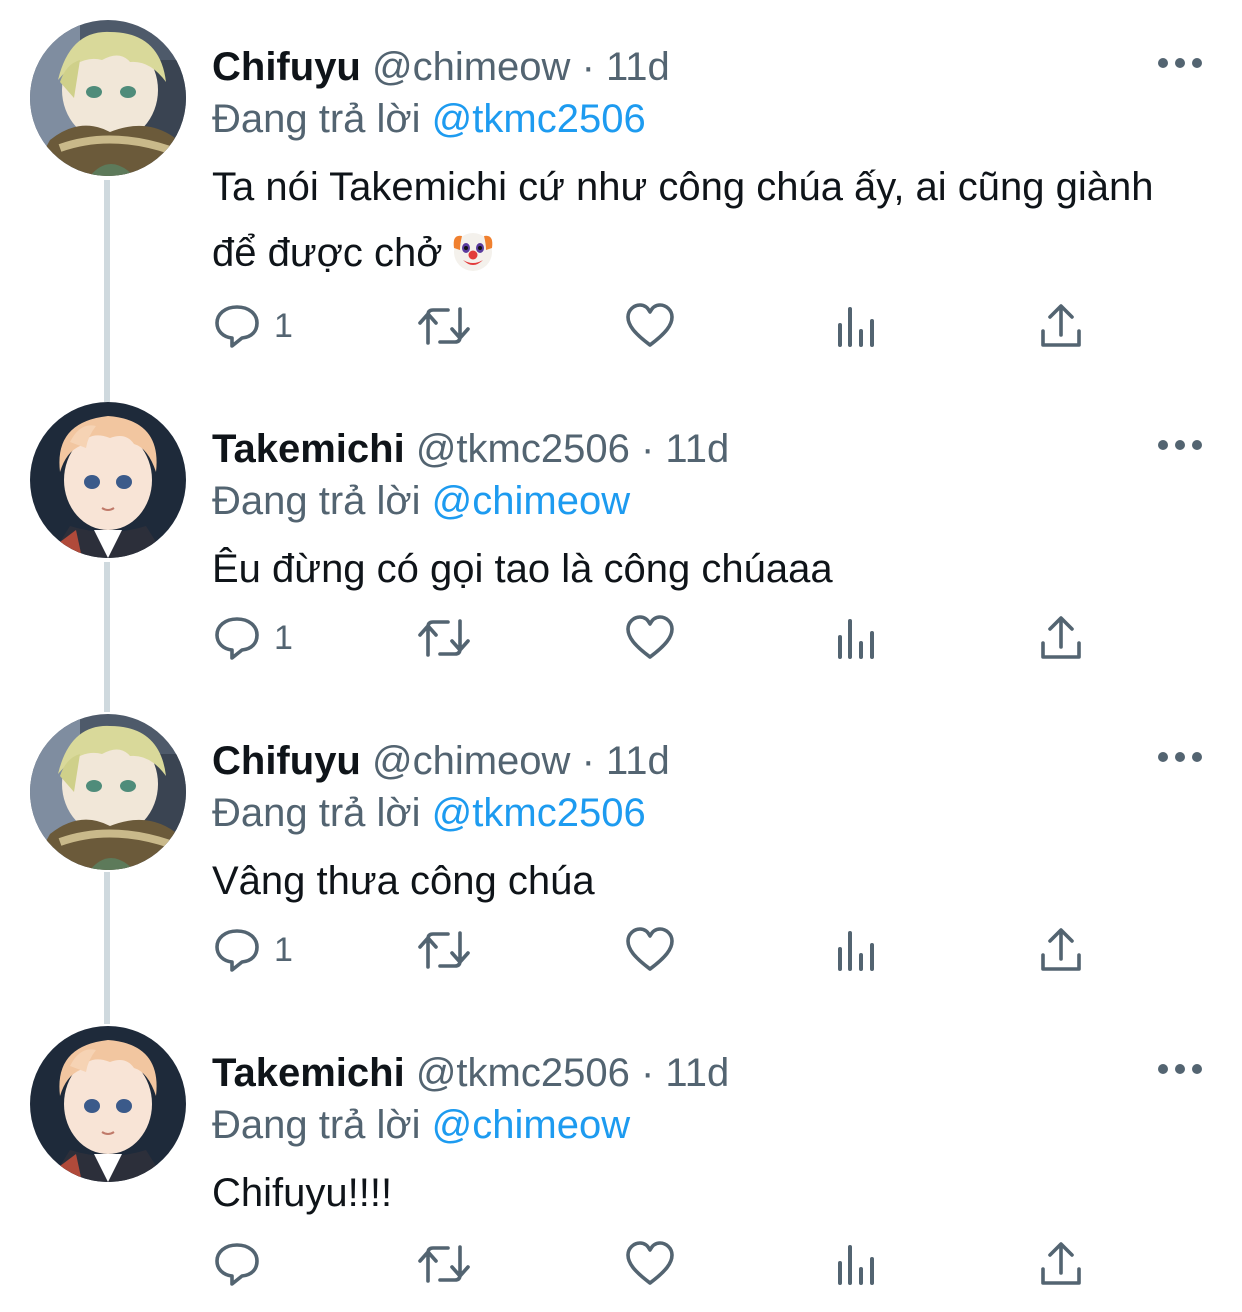 Image resolution: width=1242 pixels, height=1312 pixels. I want to click on tweet-text: Êu đừng có gọi tao là công chúaaa, so click(692, 569).